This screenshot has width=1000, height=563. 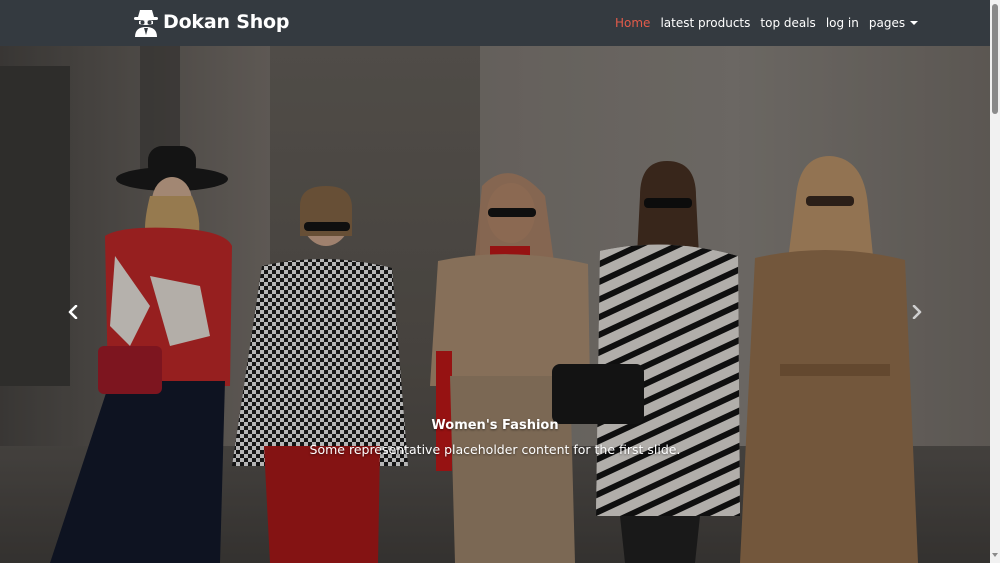 What do you see at coordinates (705, 23) in the screenshot?
I see `nav-latest-products: latest products` at bounding box center [705, 23].